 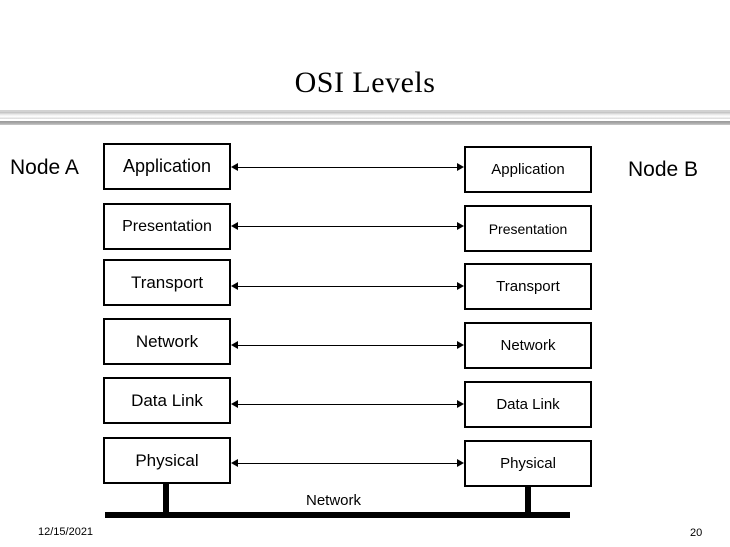 I want to click on right-layer-box-presentation: Presentation, so click(x=528, y=228).